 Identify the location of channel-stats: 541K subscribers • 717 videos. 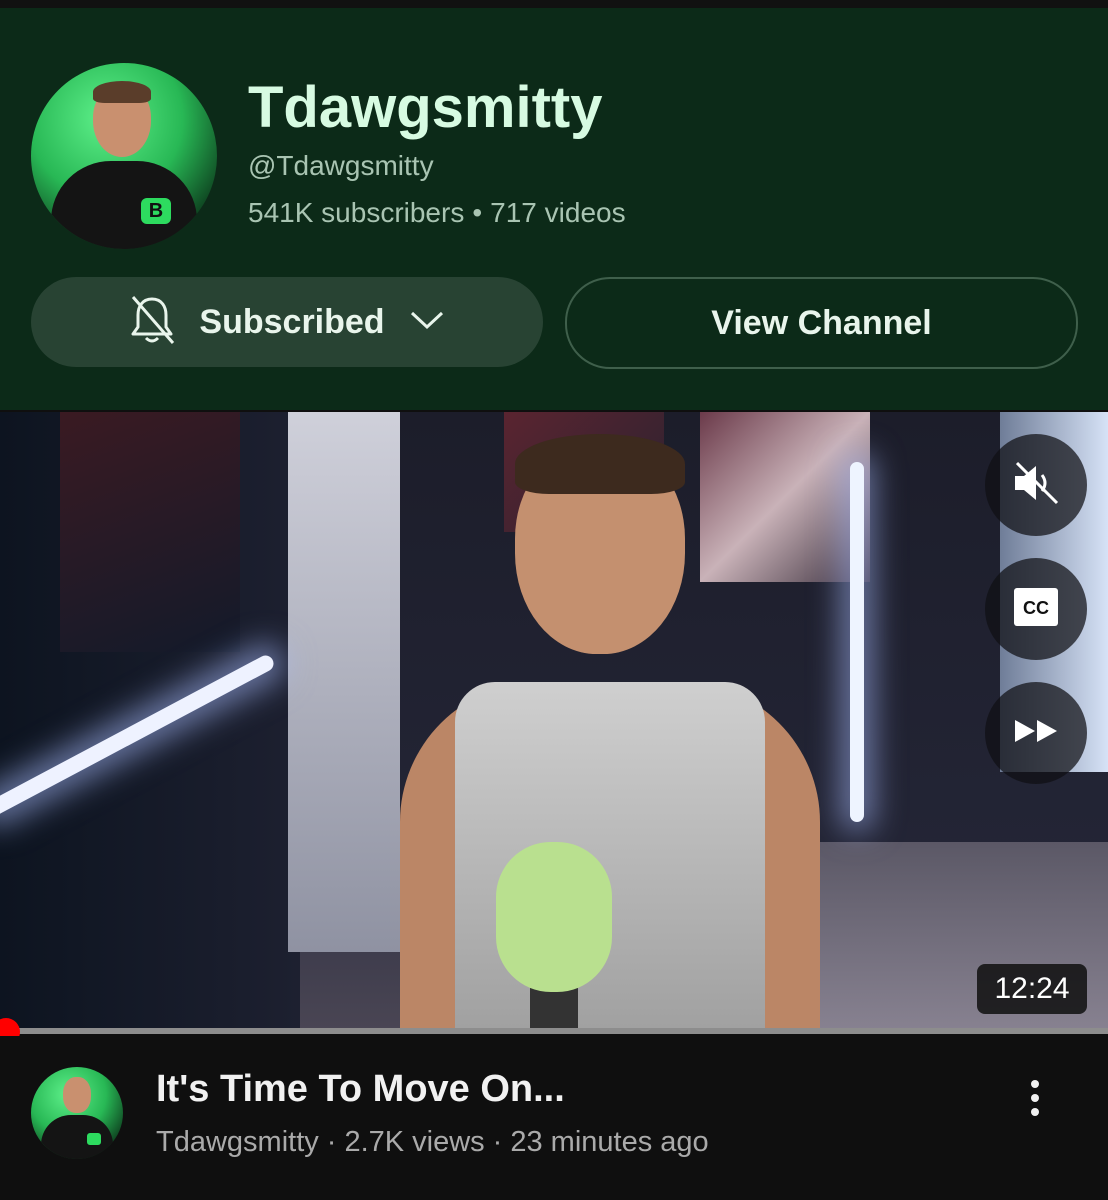
(437, 213).